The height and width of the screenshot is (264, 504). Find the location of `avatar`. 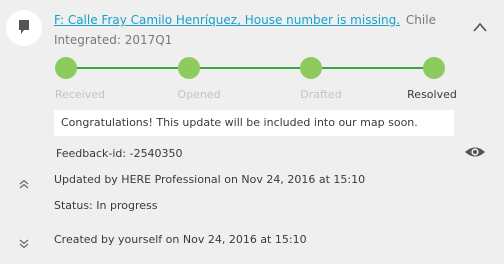

avatar is located at coordinates (24, 28).